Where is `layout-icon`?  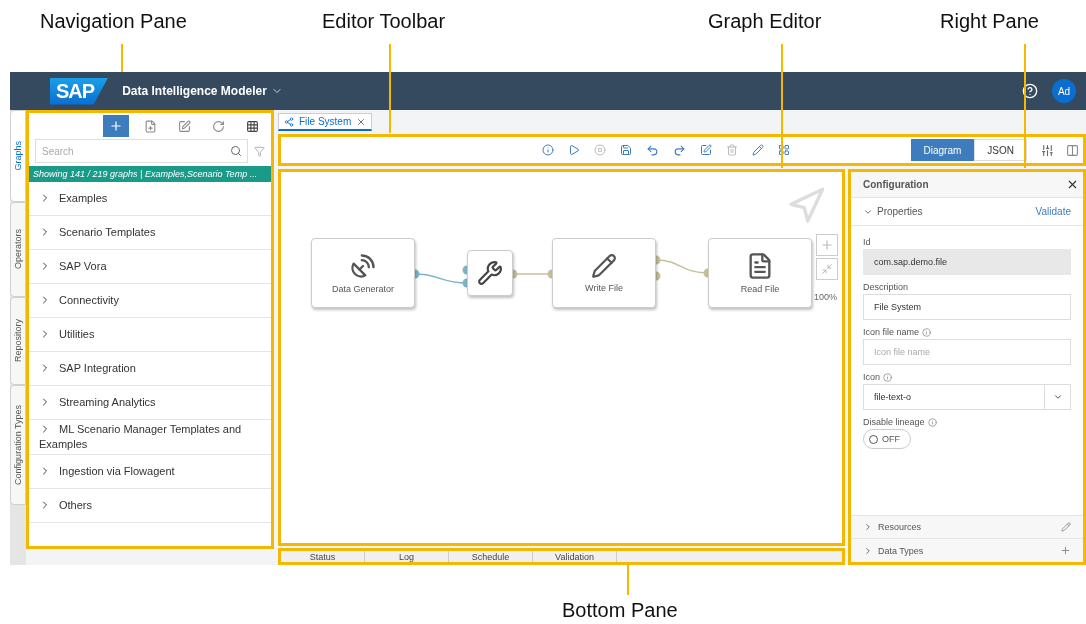
layout-icon is located at coordinates (783, 149).